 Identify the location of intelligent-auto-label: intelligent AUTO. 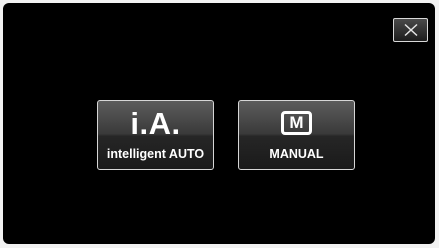
(155, 154).